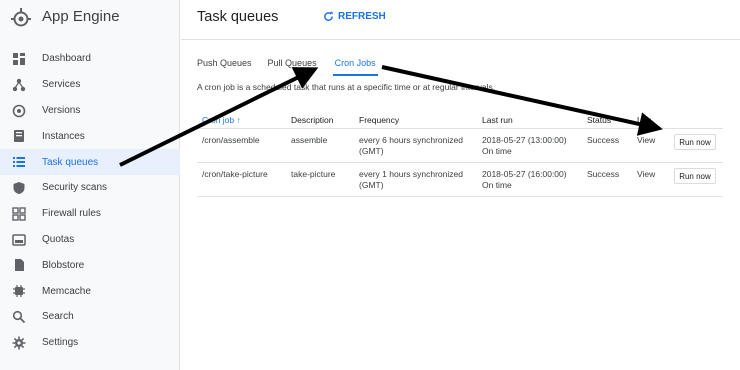 This screenshot has height=370, width=740. Describe the element at coordinates (355, 67) in the screenshot. I see `tab-cron-jobs: Cron Jobs` at that location.